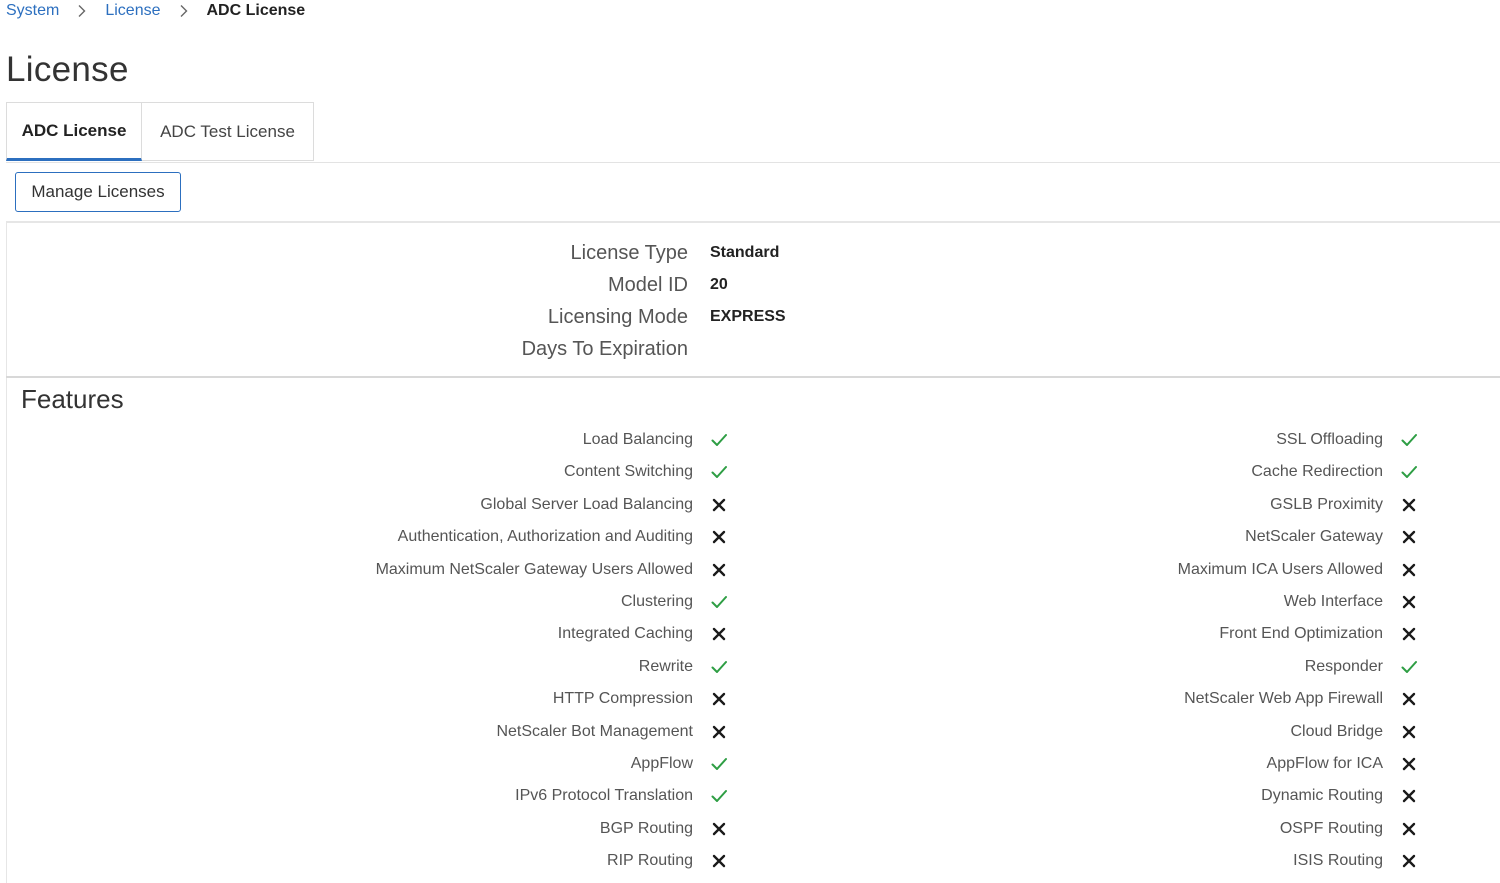  Describe the element at coordinates (604, 796) in the screenshot. I see `feature-label: IPv6 Protocol Translation` at that location.